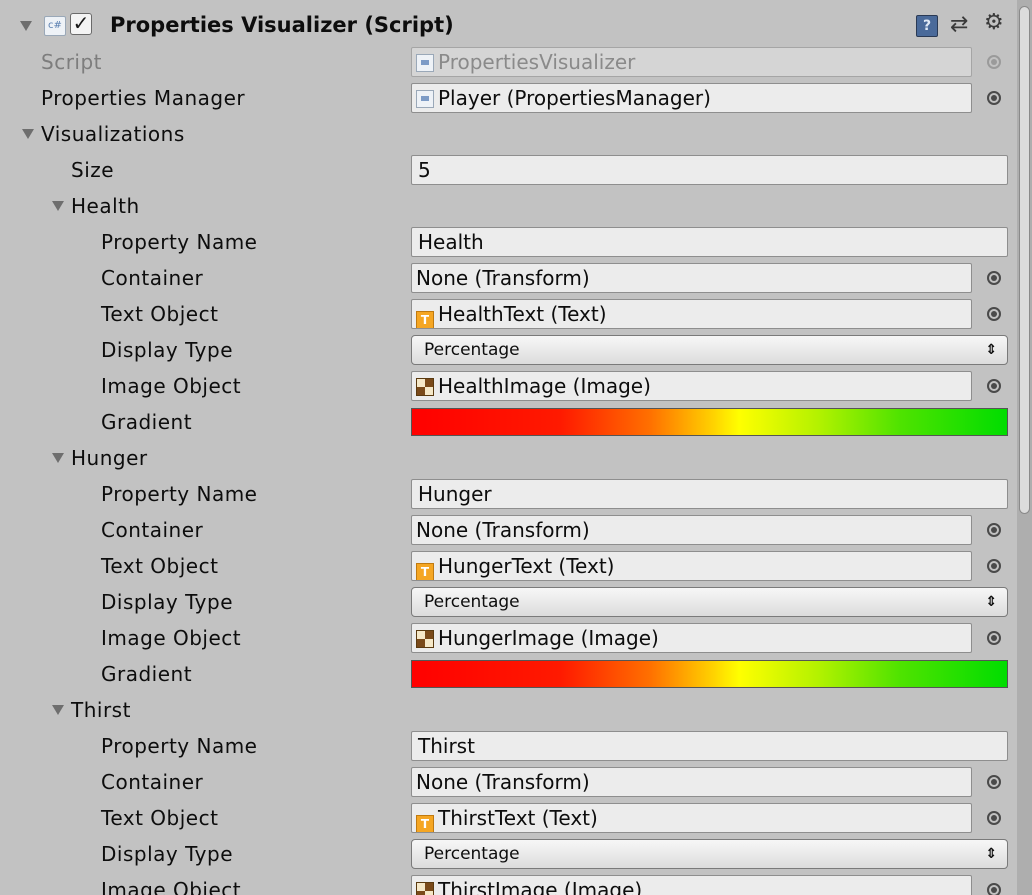 This screenshot has width=1032, height=895. I want to click on properties-manager-field: Player (PropertiesManager), so click(691, 98).